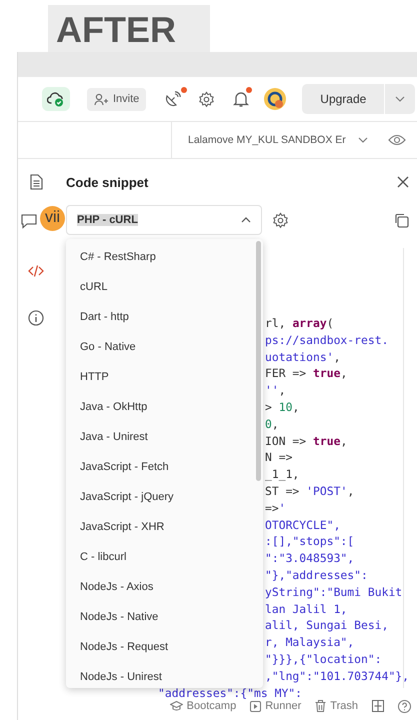  What do you see at coordinates (161, 257) in the screenshot?
I see `language-option: C# - RestSharp` at bounding box center [161, 257].